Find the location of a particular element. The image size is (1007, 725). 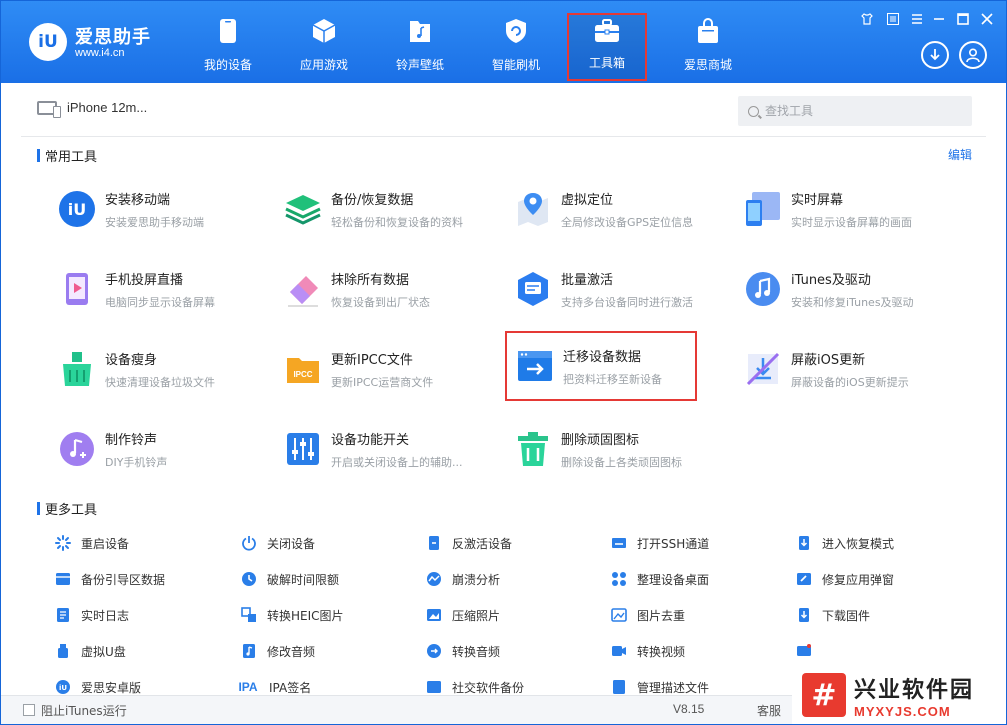

tool-device-slim: 设备瘦身 快速清理设备垃圾文件 is located at coordinates (167, 369).